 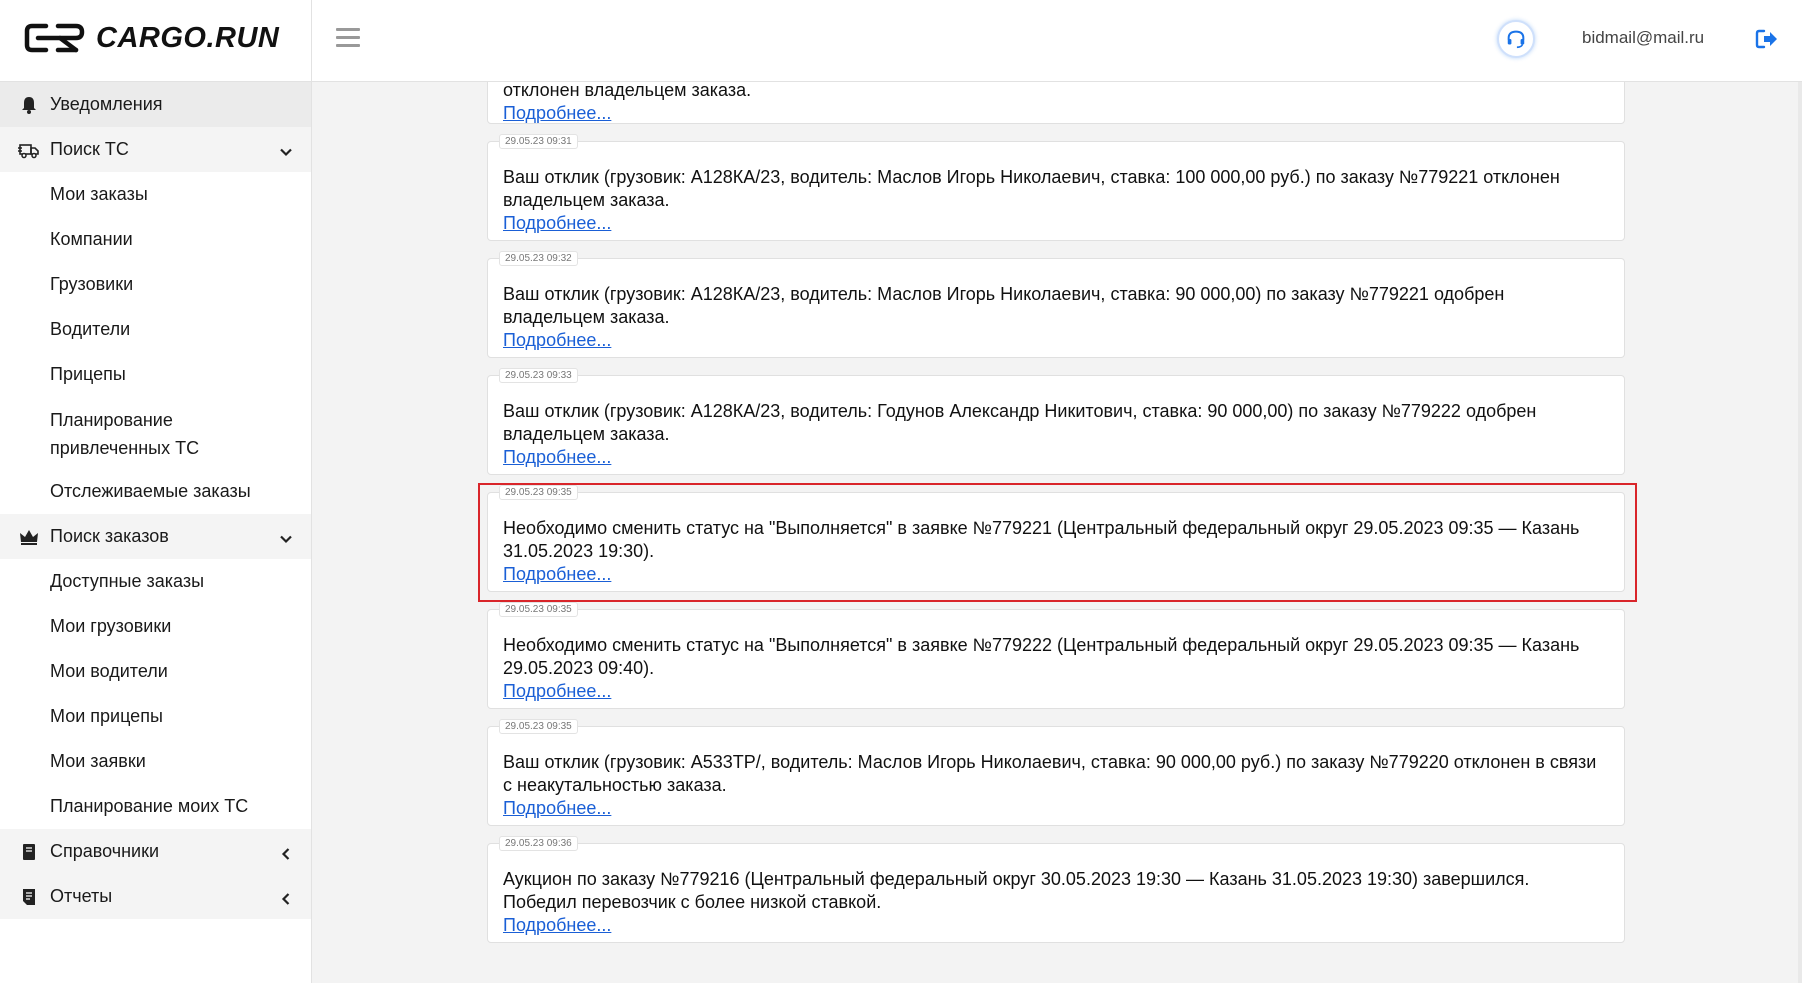 I want to click on notification-time: 29.05.23 09:31, so click(x=538, y=141).